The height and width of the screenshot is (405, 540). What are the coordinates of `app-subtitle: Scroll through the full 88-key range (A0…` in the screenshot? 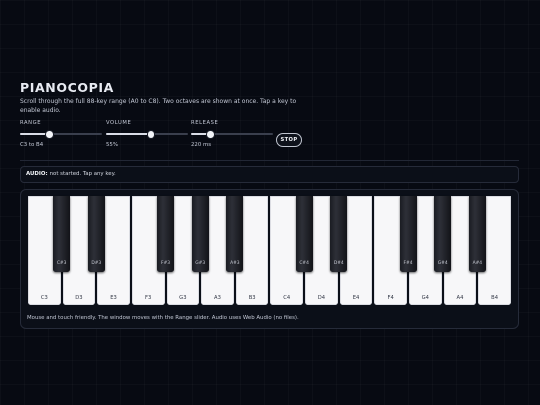 It's located at (158, 106).